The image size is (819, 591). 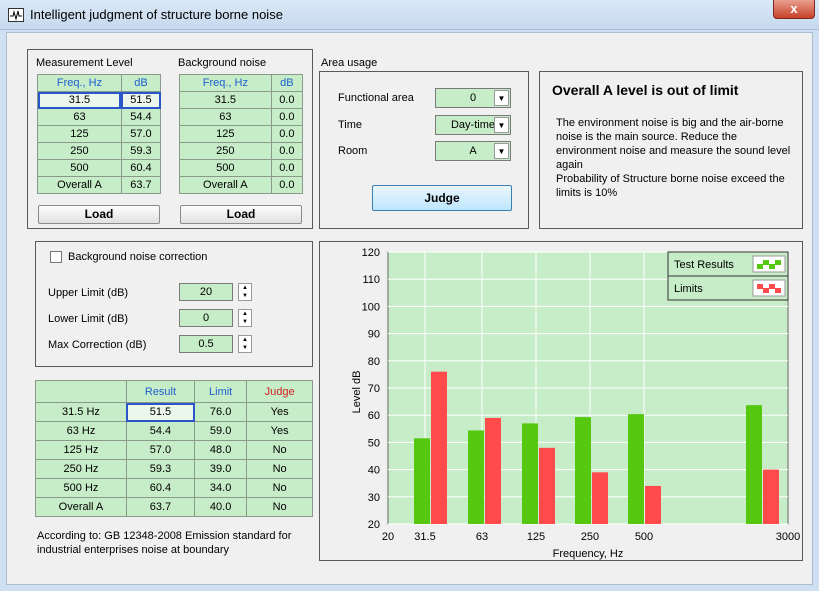 I want to click on table-row: 250 Hz 59.3 39.0 No, so click(x=174, y=469).